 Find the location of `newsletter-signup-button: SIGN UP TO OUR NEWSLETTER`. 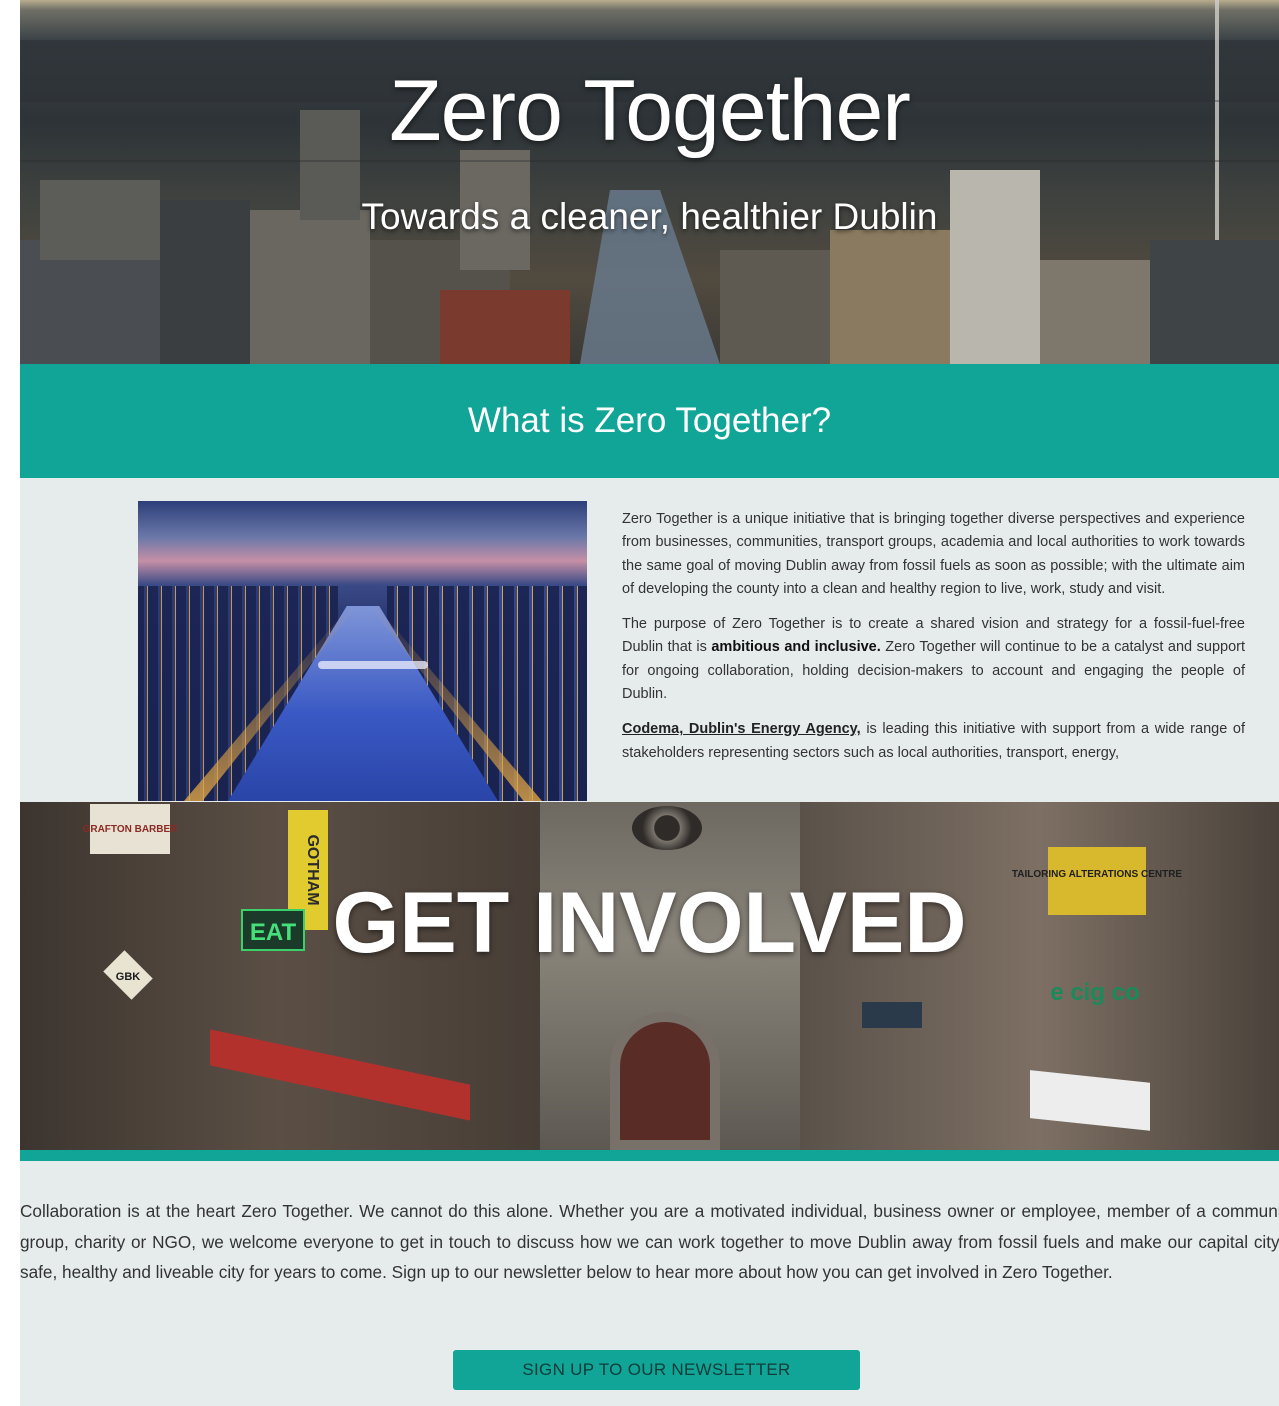

newsletter-signup-button: SIGN UP TO OUR NEWSLETTER is located at coordinates (656, 1370).